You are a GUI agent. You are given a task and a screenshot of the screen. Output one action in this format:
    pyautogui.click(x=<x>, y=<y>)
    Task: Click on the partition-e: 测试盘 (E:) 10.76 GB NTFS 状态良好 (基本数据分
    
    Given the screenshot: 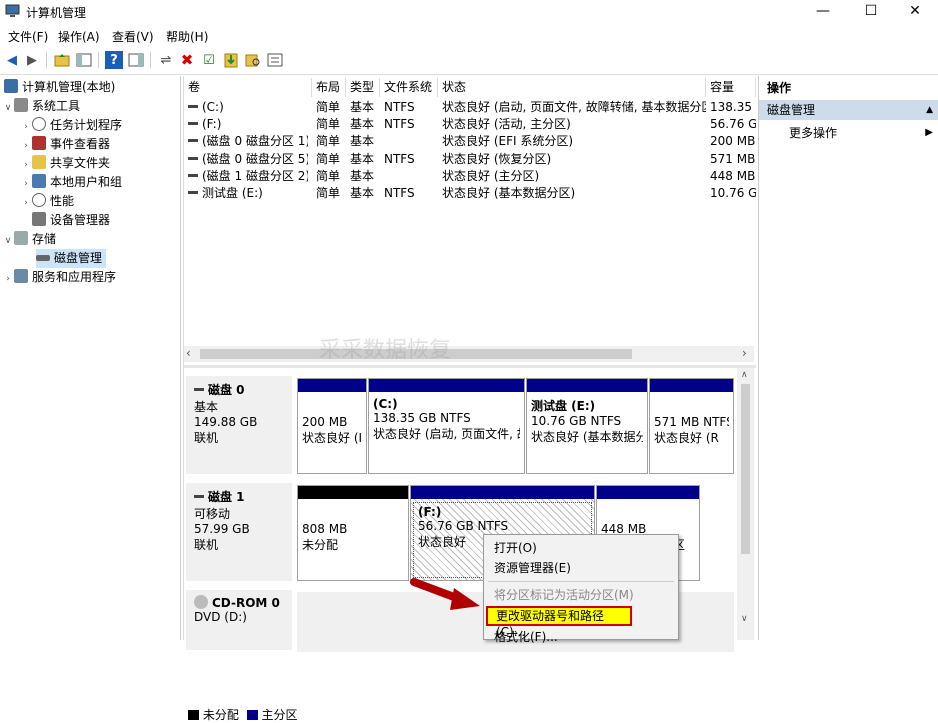 What is the action you would take?
    pyautogui.click(x=587, y=426)
    